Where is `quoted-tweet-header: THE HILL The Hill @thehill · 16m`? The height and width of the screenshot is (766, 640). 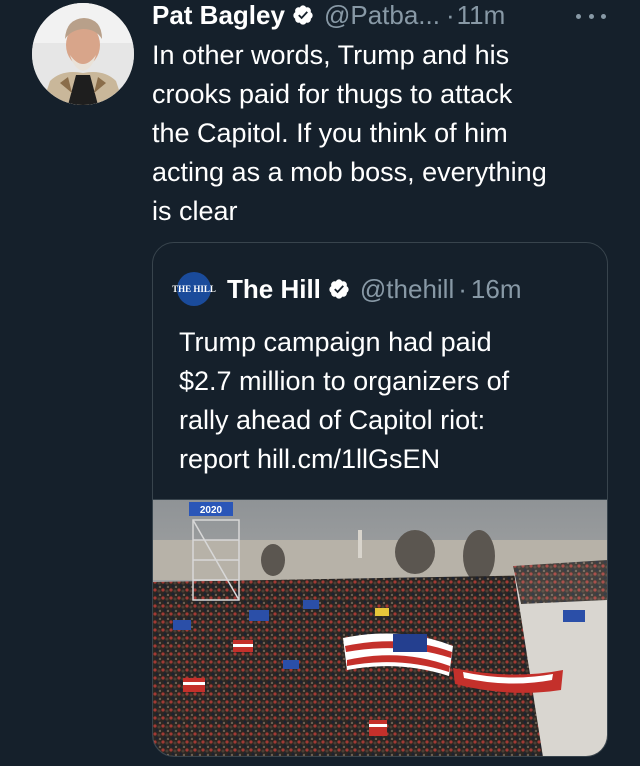
quoted-tweet-header: THE HILL The Hill @thehill · 16m is located at coordinates (384, 289).